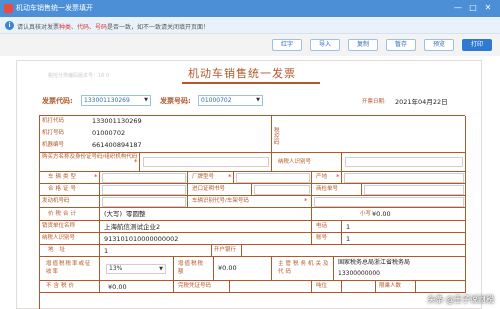  What do you see at coordinates (106, 251) in the screenshot?
I see `address-value: 1` at bounding box center [106, 251].